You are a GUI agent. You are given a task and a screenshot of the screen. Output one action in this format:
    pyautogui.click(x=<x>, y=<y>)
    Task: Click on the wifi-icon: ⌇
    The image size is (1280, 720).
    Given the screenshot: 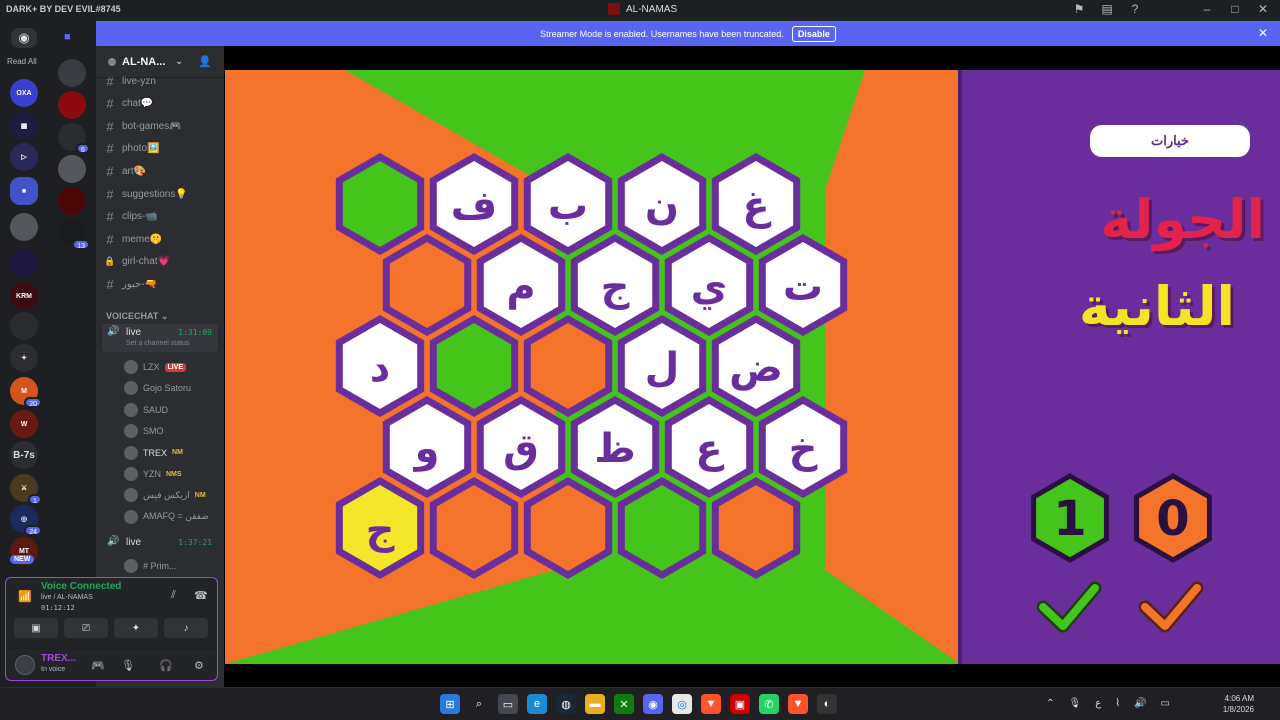 What is the action you would take?
    pyautogui.click(x=1117, y=703)
    